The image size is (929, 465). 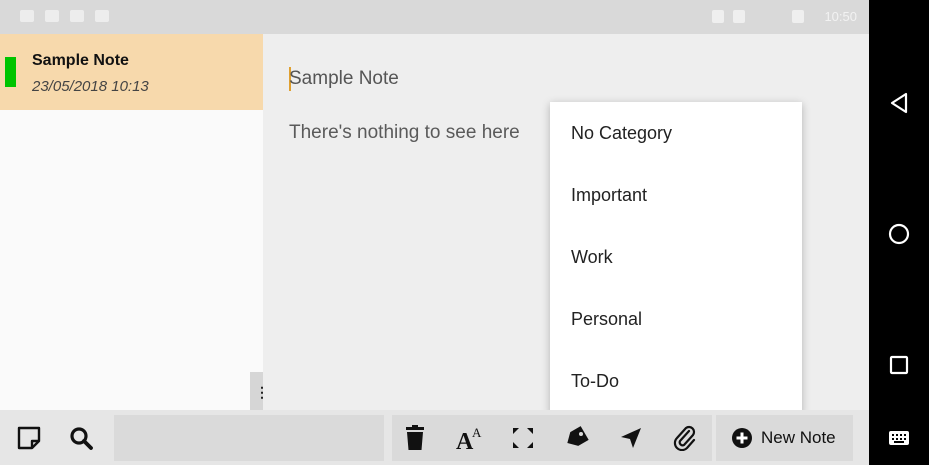 I want to click on back-icon, so click(x=899, y=103).